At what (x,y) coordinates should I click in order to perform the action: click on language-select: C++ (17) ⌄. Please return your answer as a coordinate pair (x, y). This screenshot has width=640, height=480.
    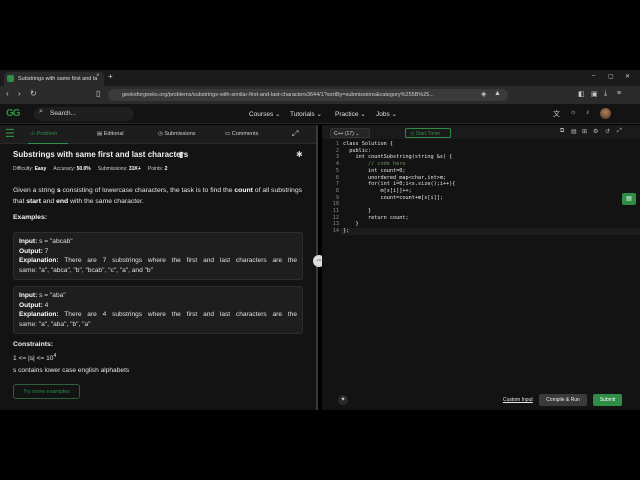
    Looking at the image, I should click on (350, 133).